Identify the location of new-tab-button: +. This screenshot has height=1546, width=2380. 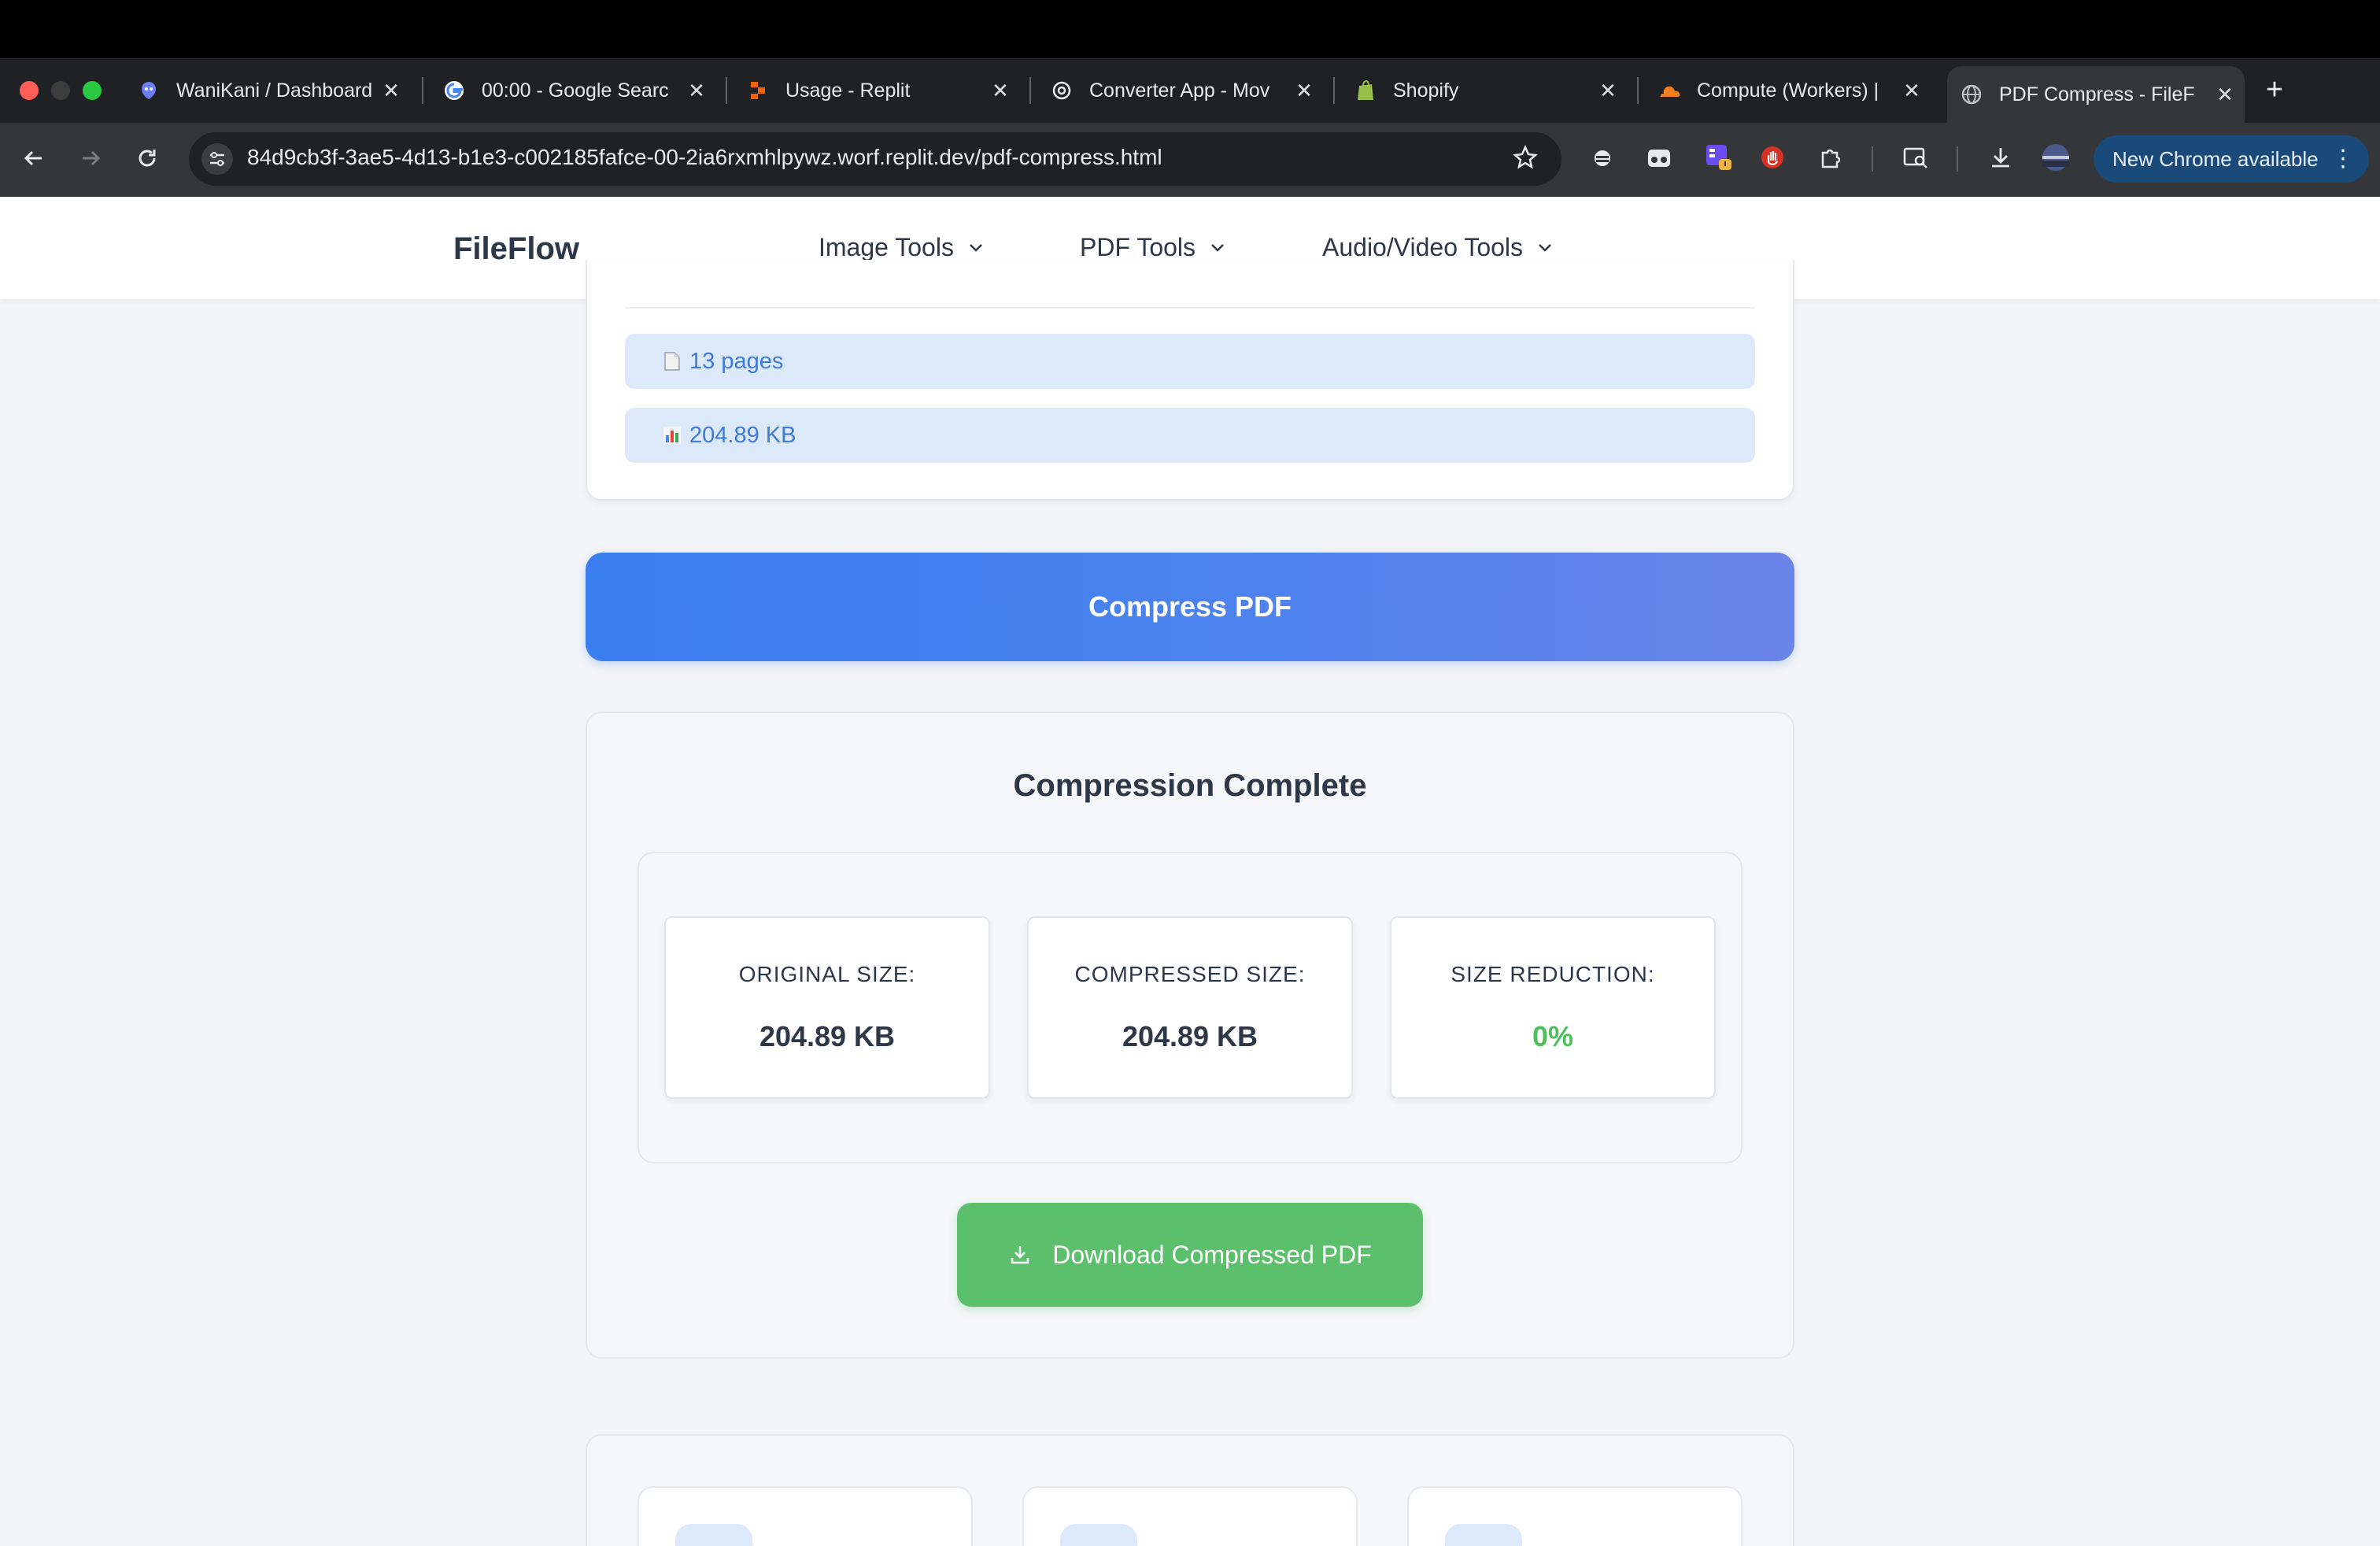
(2274, 89).